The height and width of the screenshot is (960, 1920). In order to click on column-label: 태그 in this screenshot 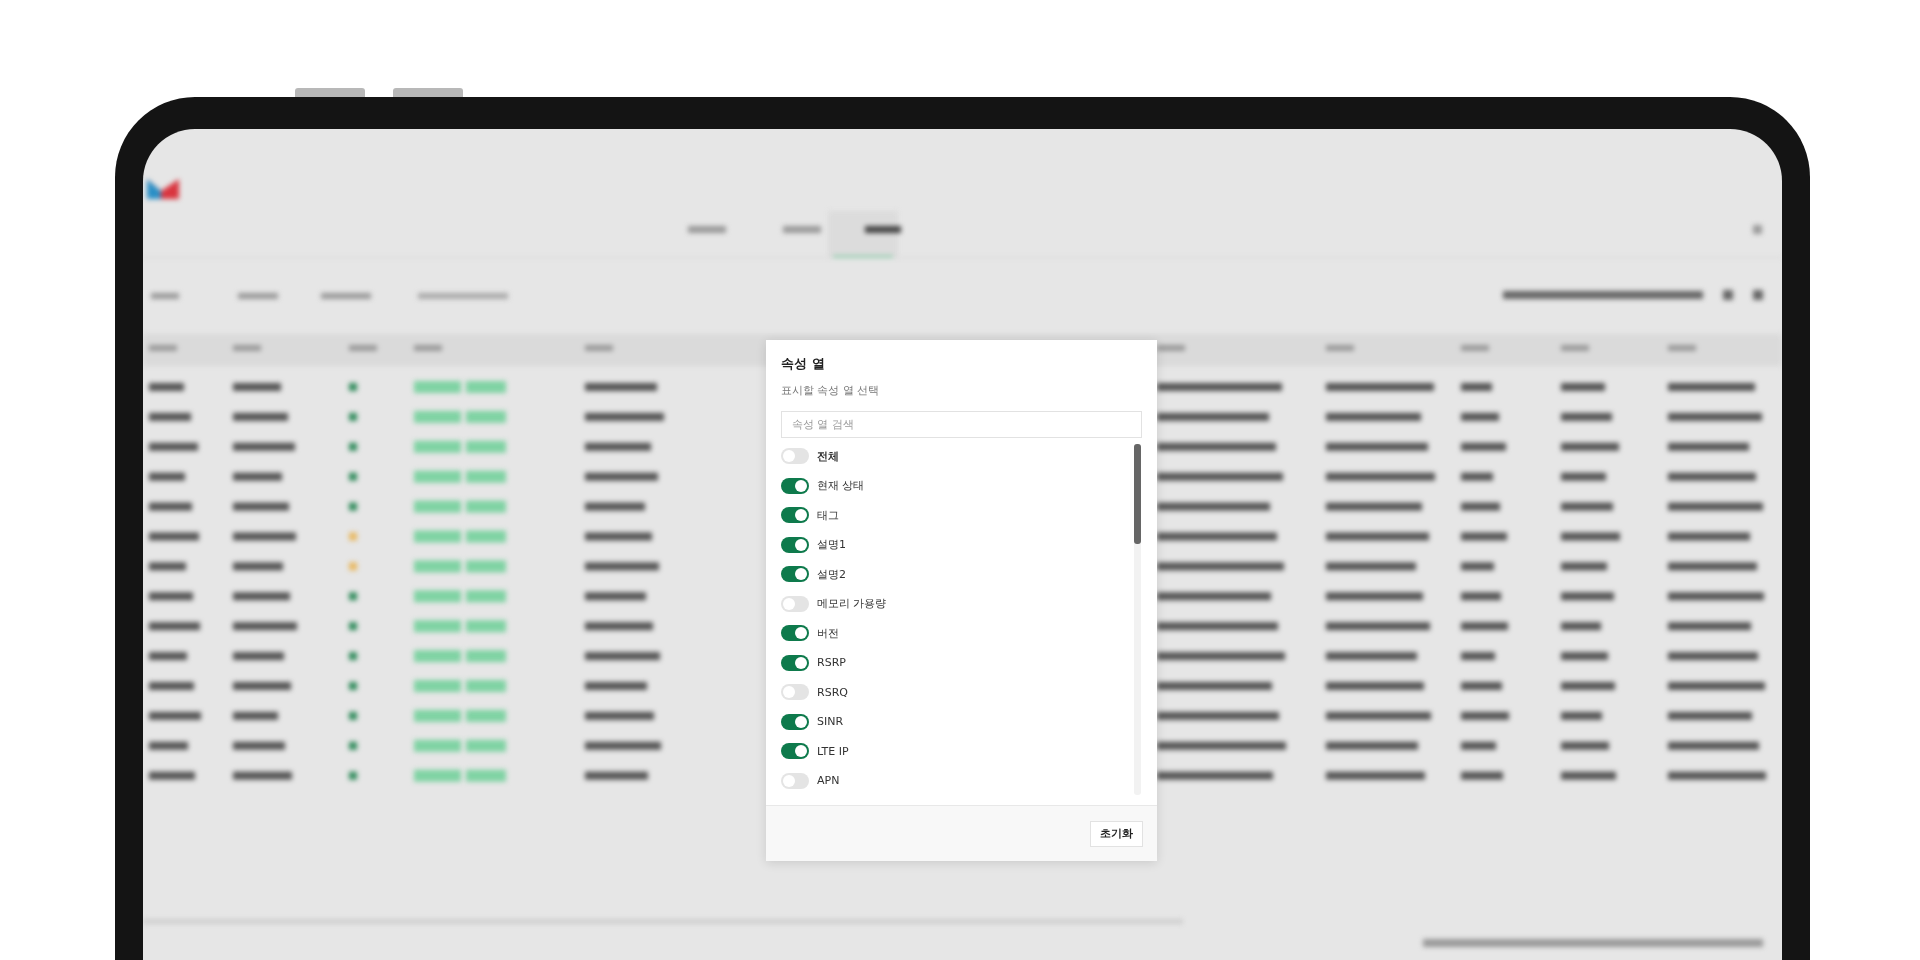, I will do `click(828, 515)`.